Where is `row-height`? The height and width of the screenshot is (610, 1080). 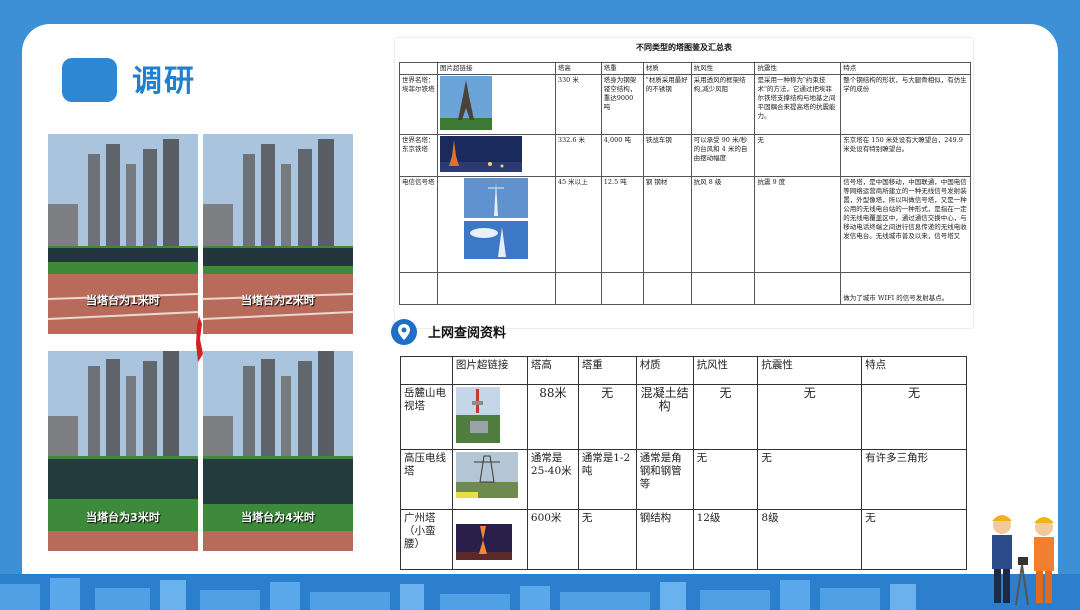 row-height is located at coordinates (578, 288).